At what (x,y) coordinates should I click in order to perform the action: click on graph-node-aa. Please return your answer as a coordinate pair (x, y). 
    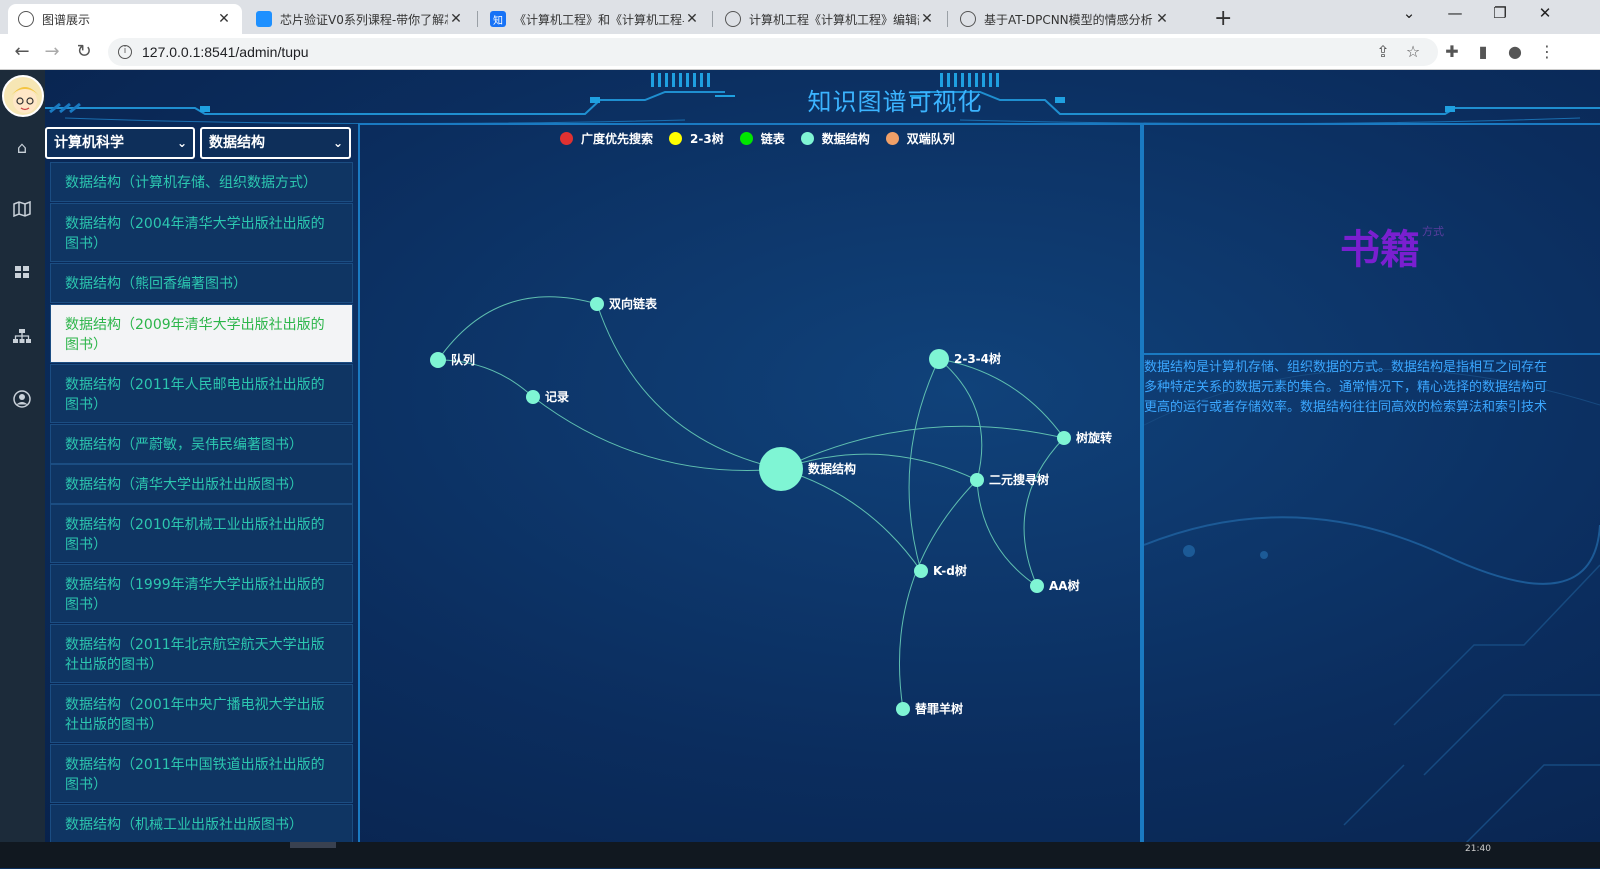
    Looking at the image, I should click on (1037, 586).